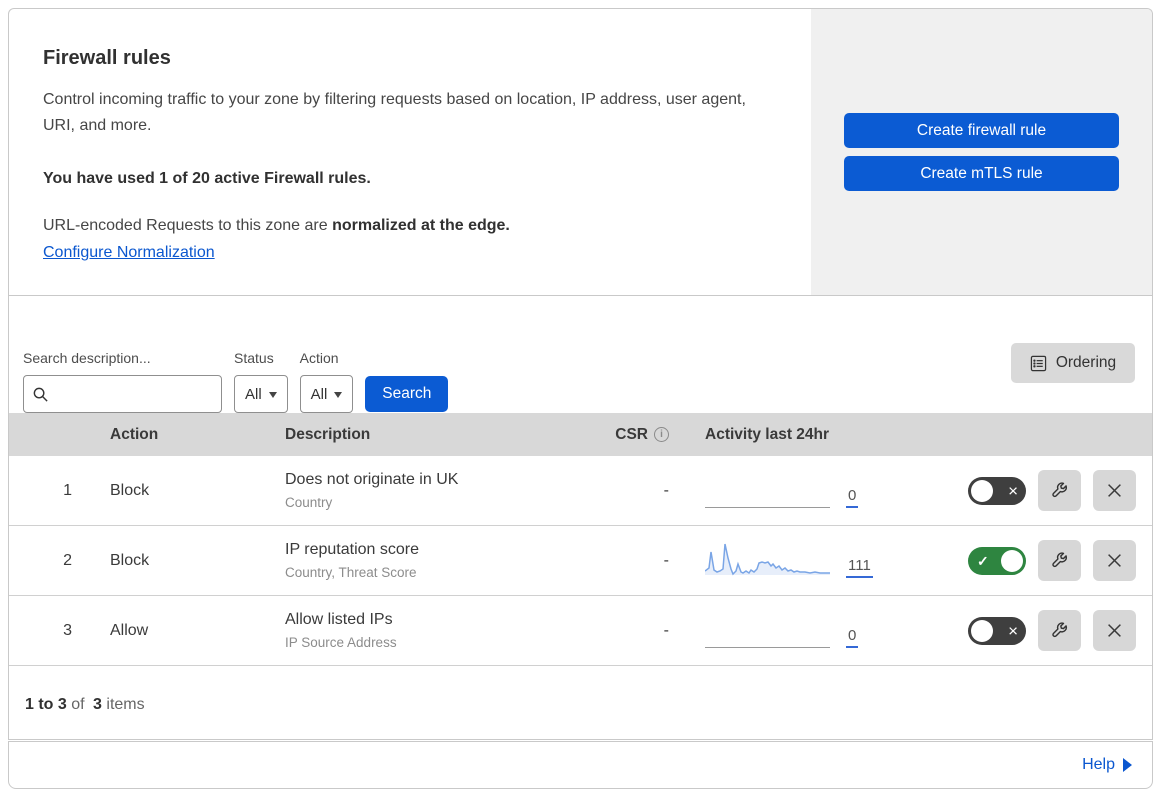 This screenshot has height=791, width=1161. I want to click on action-dropdown: All, so click(326, 394).